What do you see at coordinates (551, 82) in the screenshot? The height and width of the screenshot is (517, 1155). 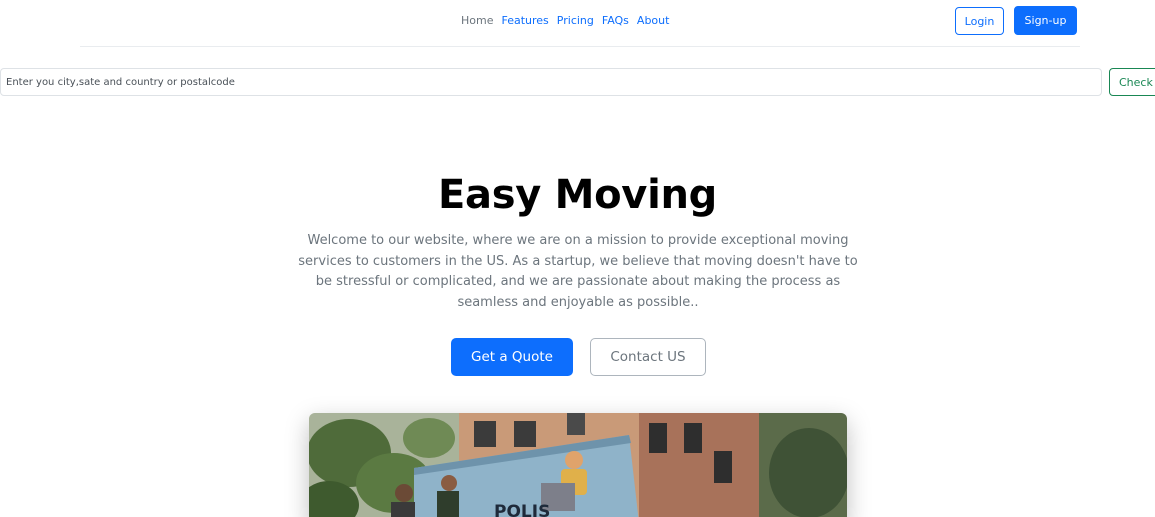 I see `location-search-input` at bounding box center [551, 82].